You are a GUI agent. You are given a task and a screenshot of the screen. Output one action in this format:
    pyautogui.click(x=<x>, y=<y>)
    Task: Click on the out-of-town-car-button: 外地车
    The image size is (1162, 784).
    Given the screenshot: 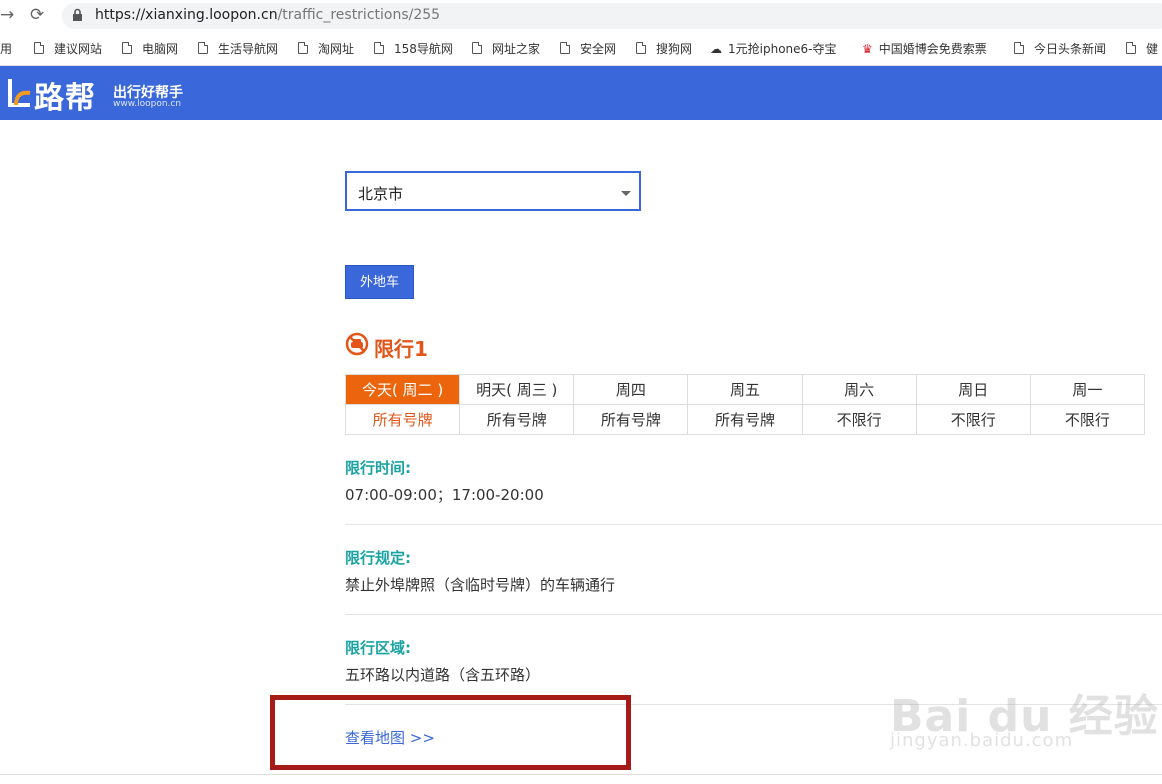 What is the action you would take?
    pyautogui.click(x=379, y=282)
    